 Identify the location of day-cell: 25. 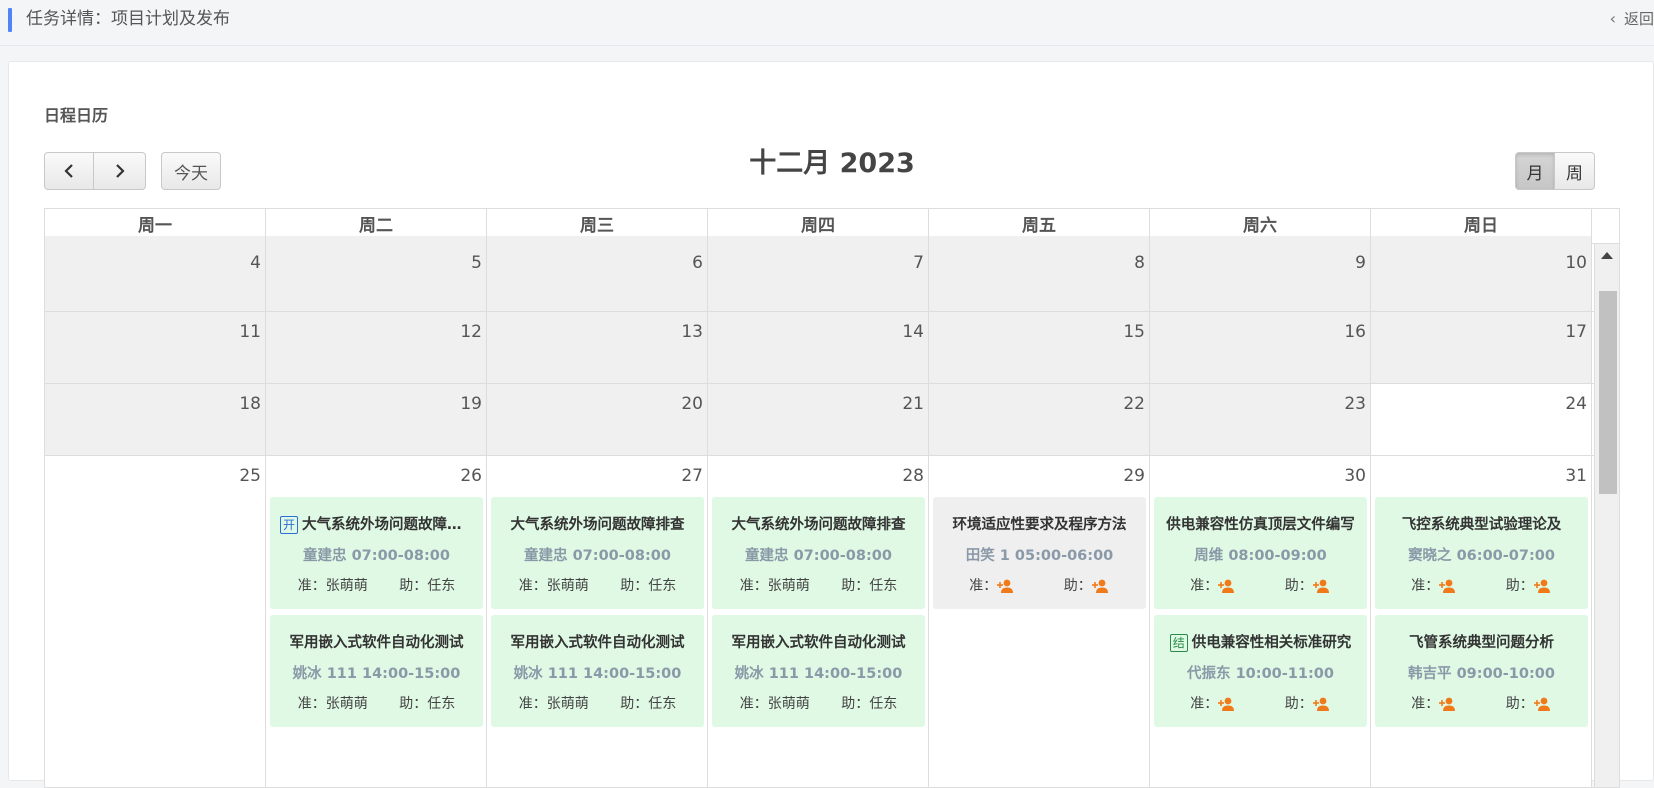
(155, 621).